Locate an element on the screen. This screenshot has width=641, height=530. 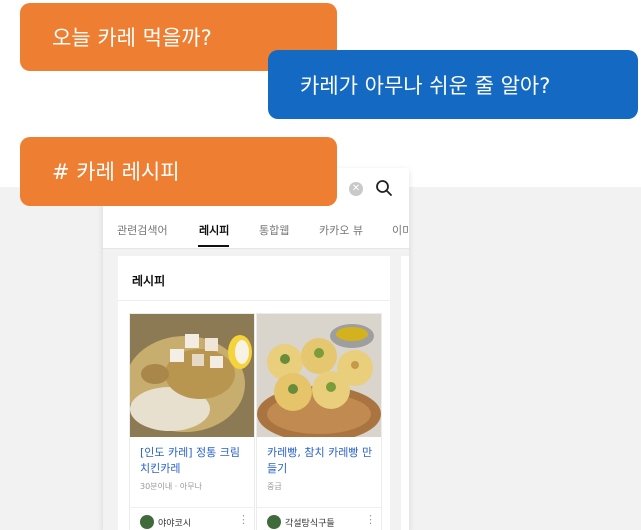
recipe-meta: 중급 is located at coordinates (274, 486).